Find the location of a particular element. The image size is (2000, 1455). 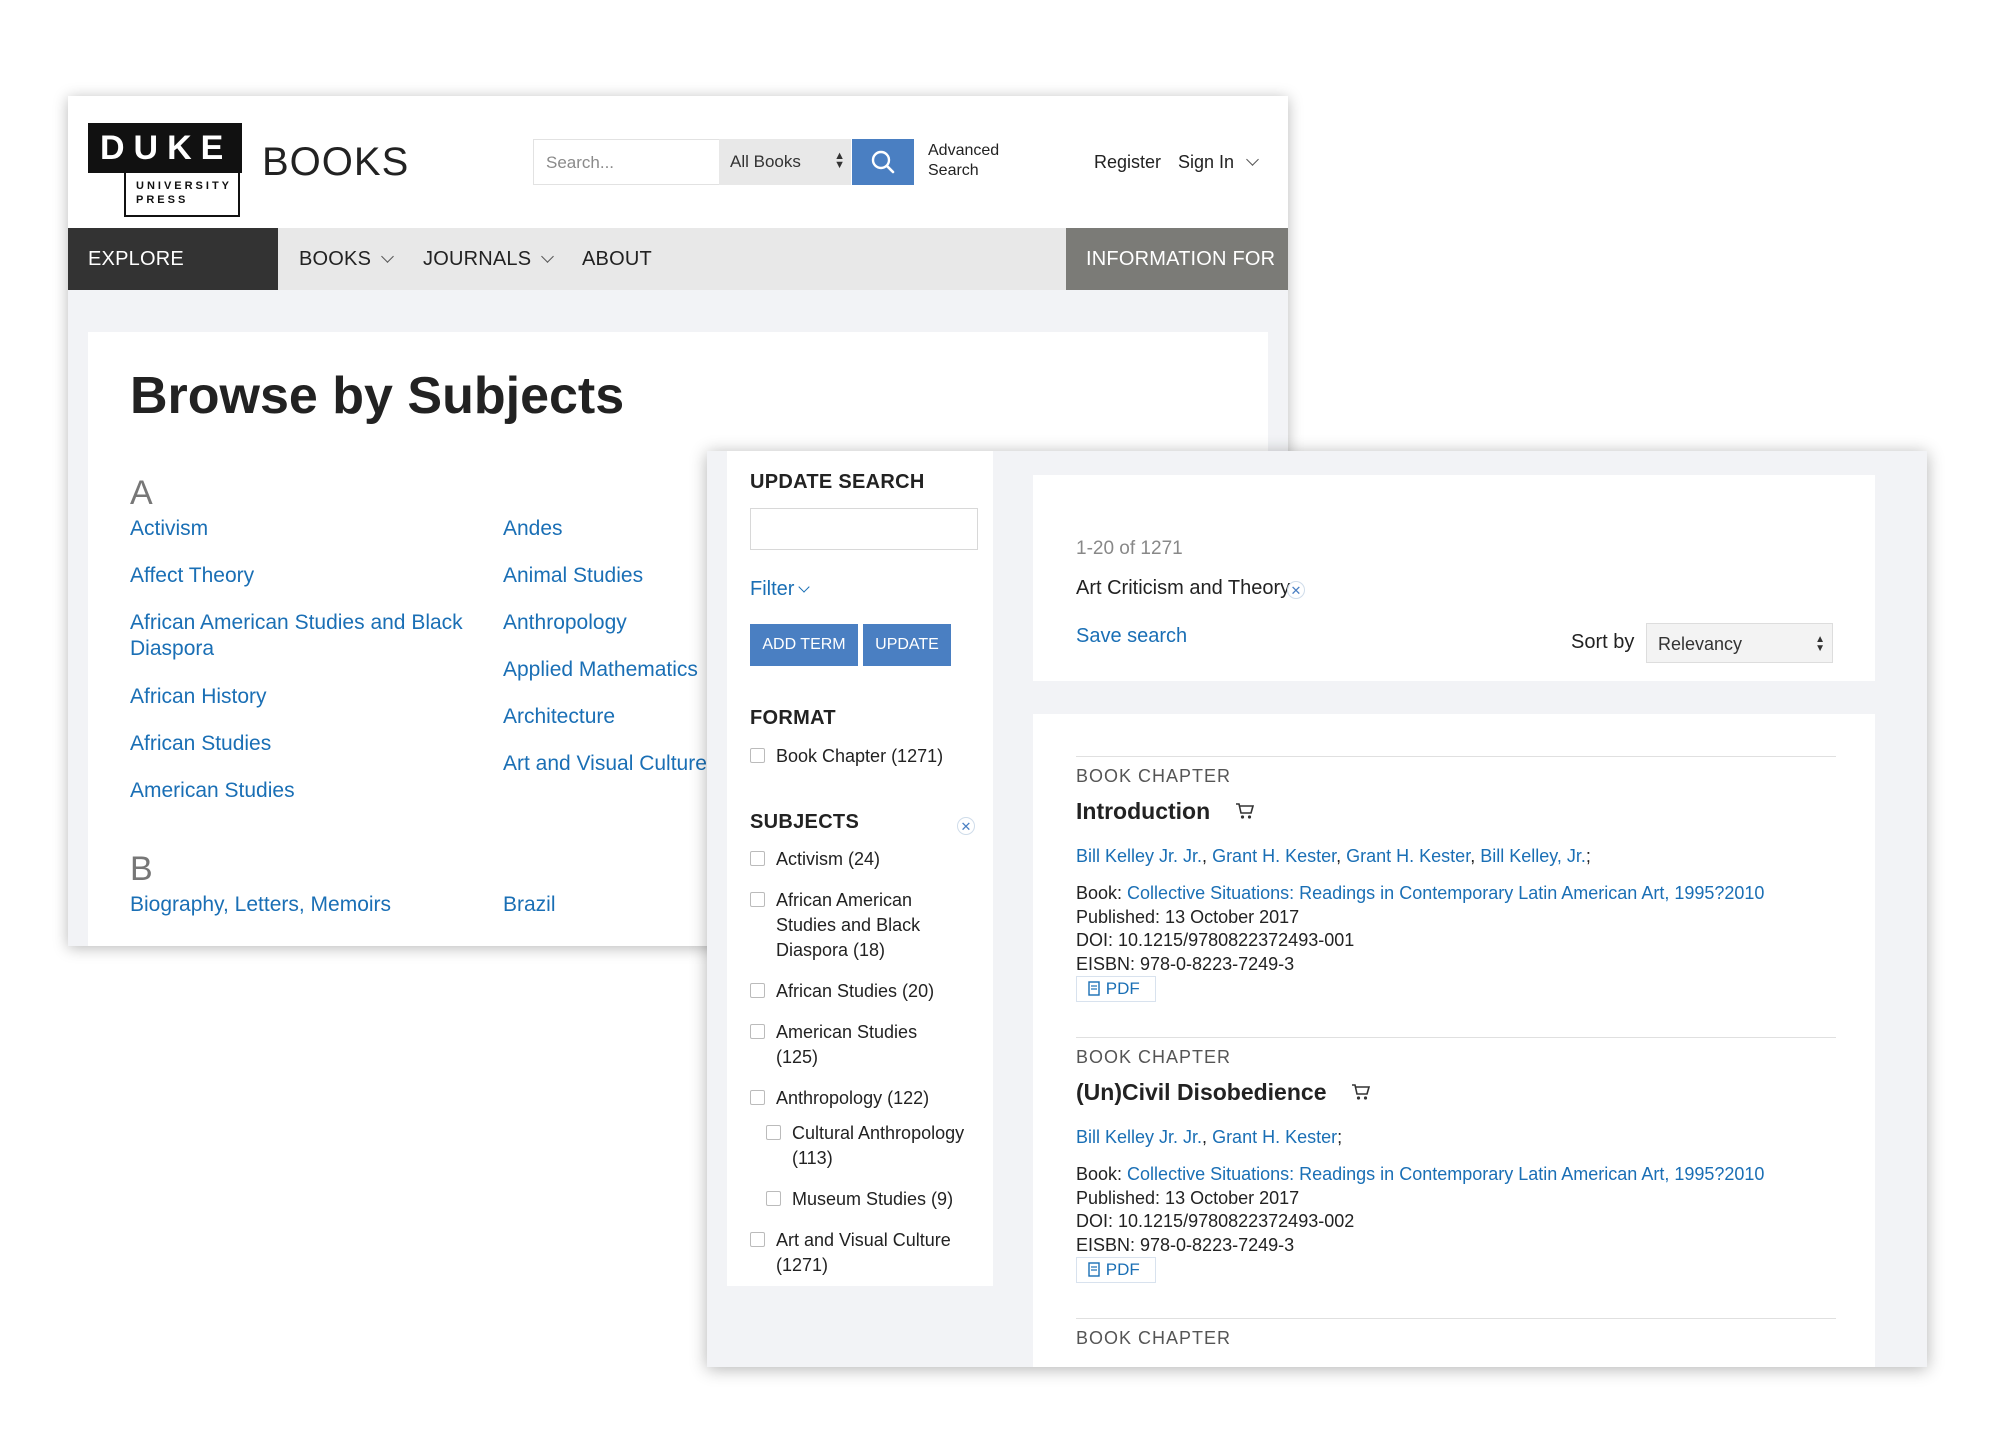

clear-subjects-icon: ✕ is located at coordinates (966, 826).